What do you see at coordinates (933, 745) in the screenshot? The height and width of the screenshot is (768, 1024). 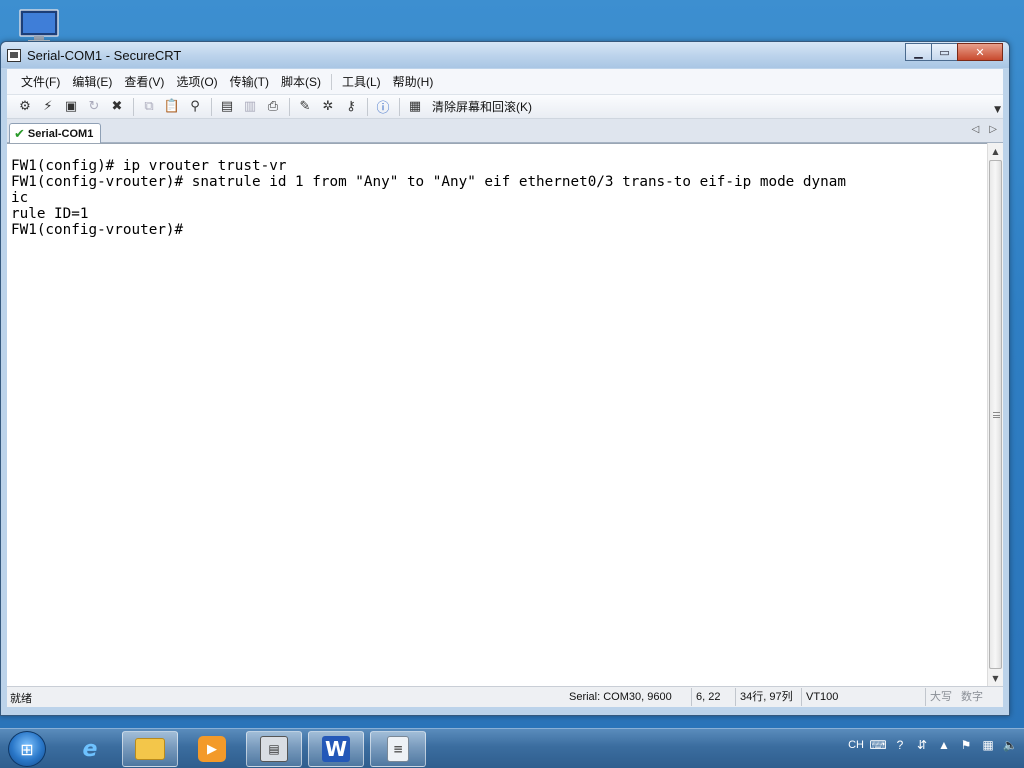 I see `system-tray: CH ⌨ ? ⇵ ▲ ⚑ ▦ 🔈` at bounding box center [933, 745].